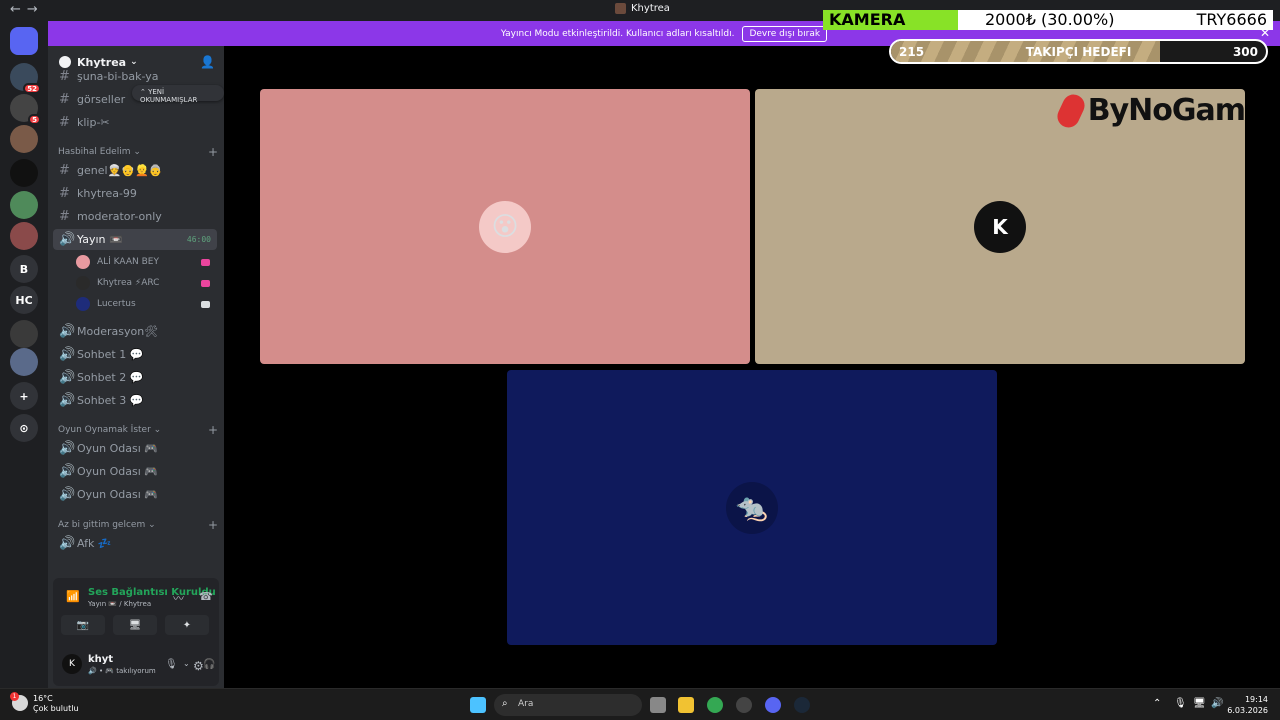 This screenshot has width=1280, height=720. What do you see at coordinates (43, 698) in the screenshot?
I see `temperature: 16°C` at bounding box center [43, 698].